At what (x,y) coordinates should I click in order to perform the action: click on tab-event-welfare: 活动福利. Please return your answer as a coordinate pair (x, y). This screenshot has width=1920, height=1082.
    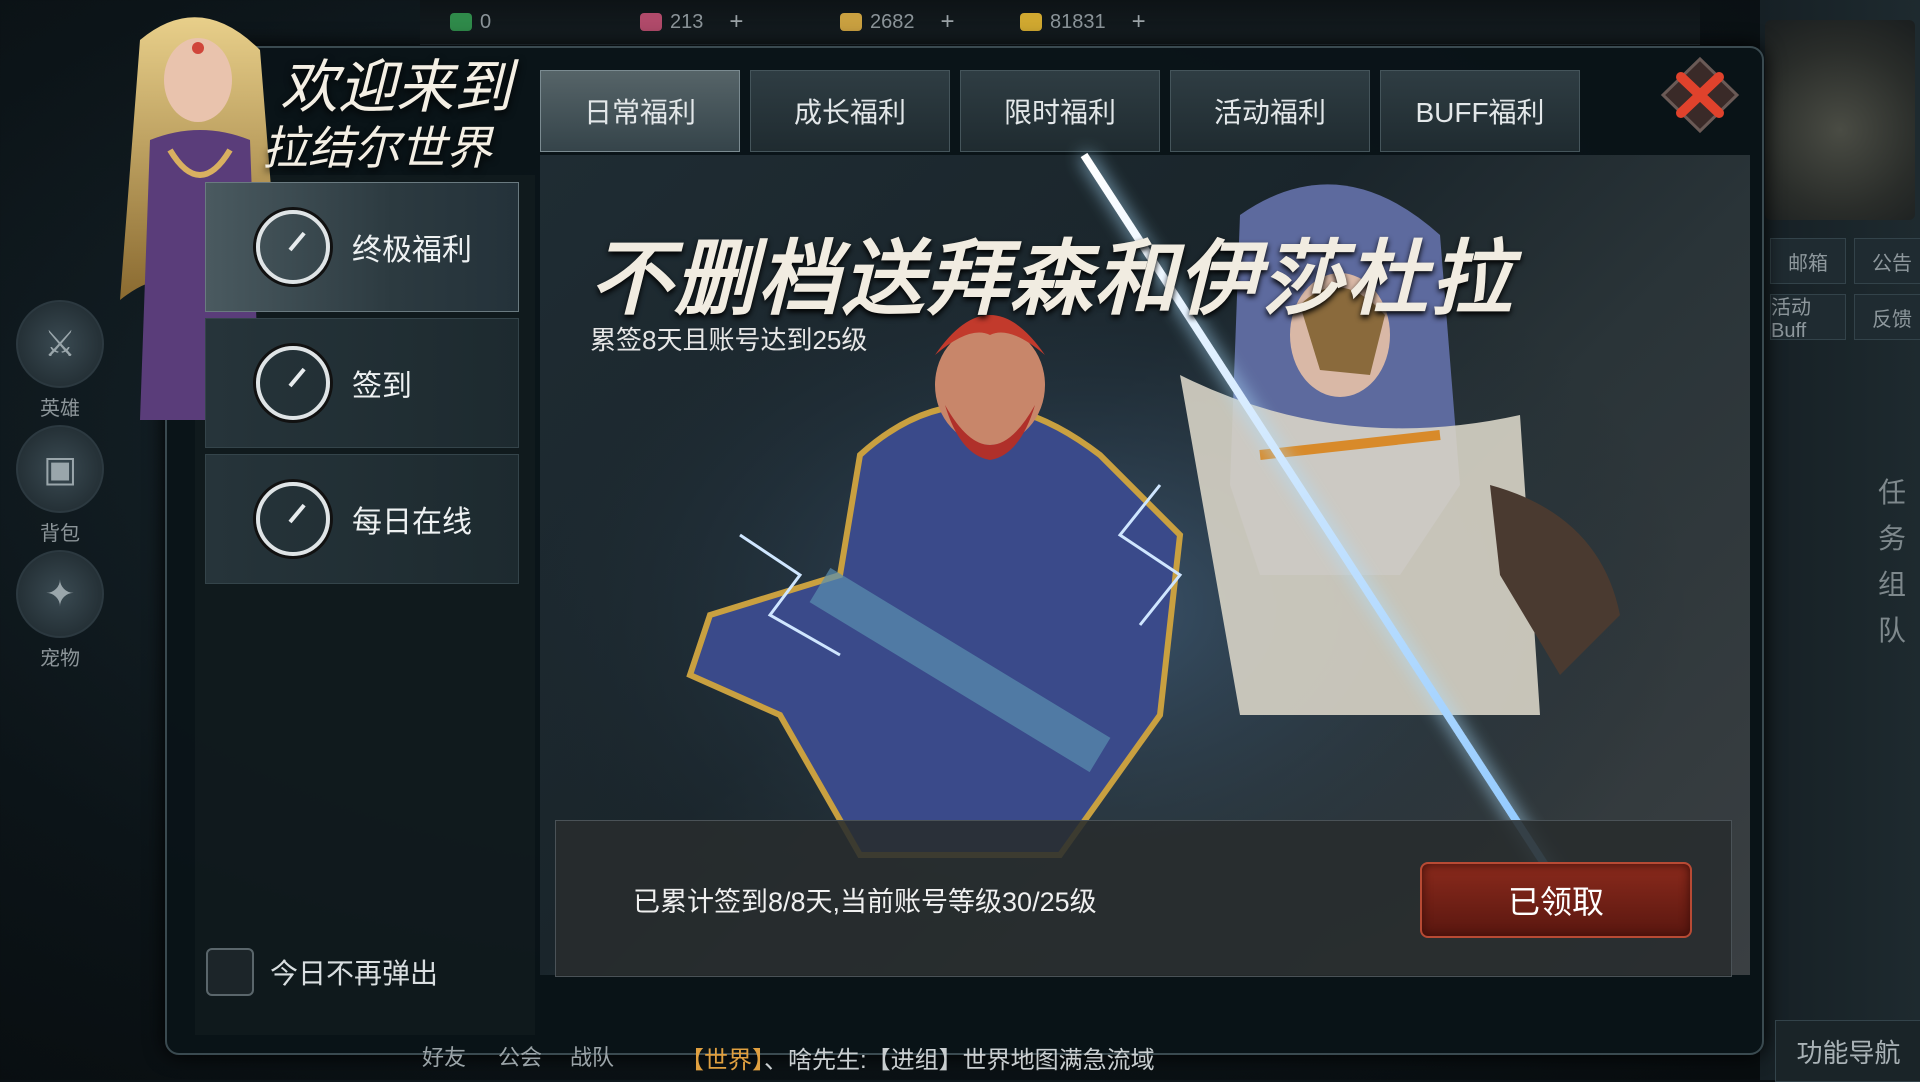
    Looking at the image, I should click on (1270, 111).